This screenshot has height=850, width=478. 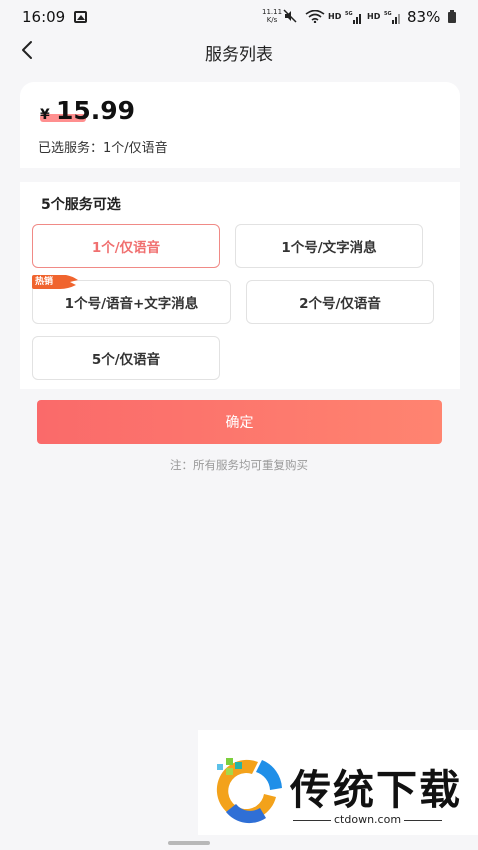 I want to click on service-option-5-voice: 5个/仅语音, so click(x=126, y=358).